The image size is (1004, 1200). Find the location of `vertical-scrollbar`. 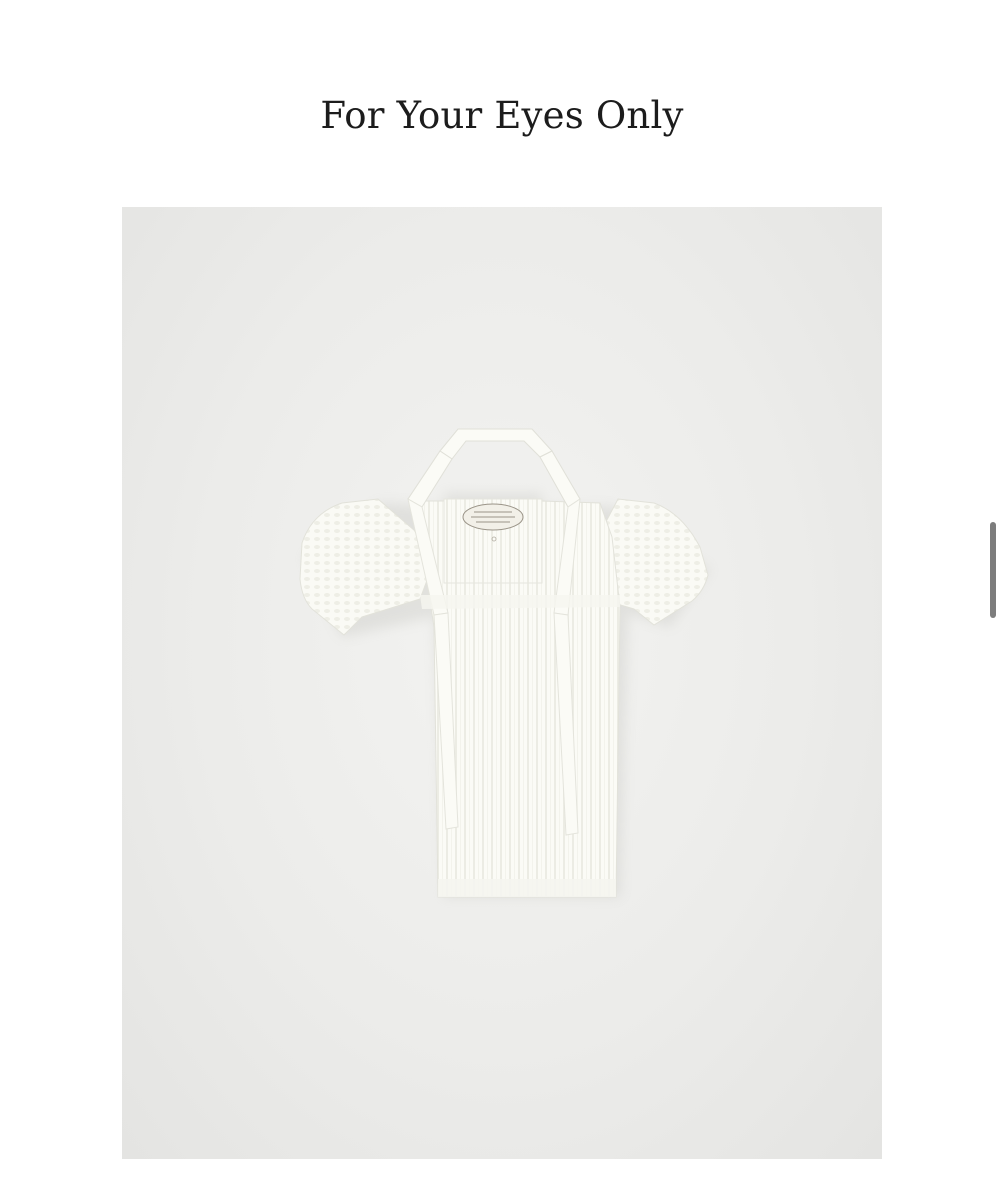

vertical-scrollbar is located at coordinates (993, 570).